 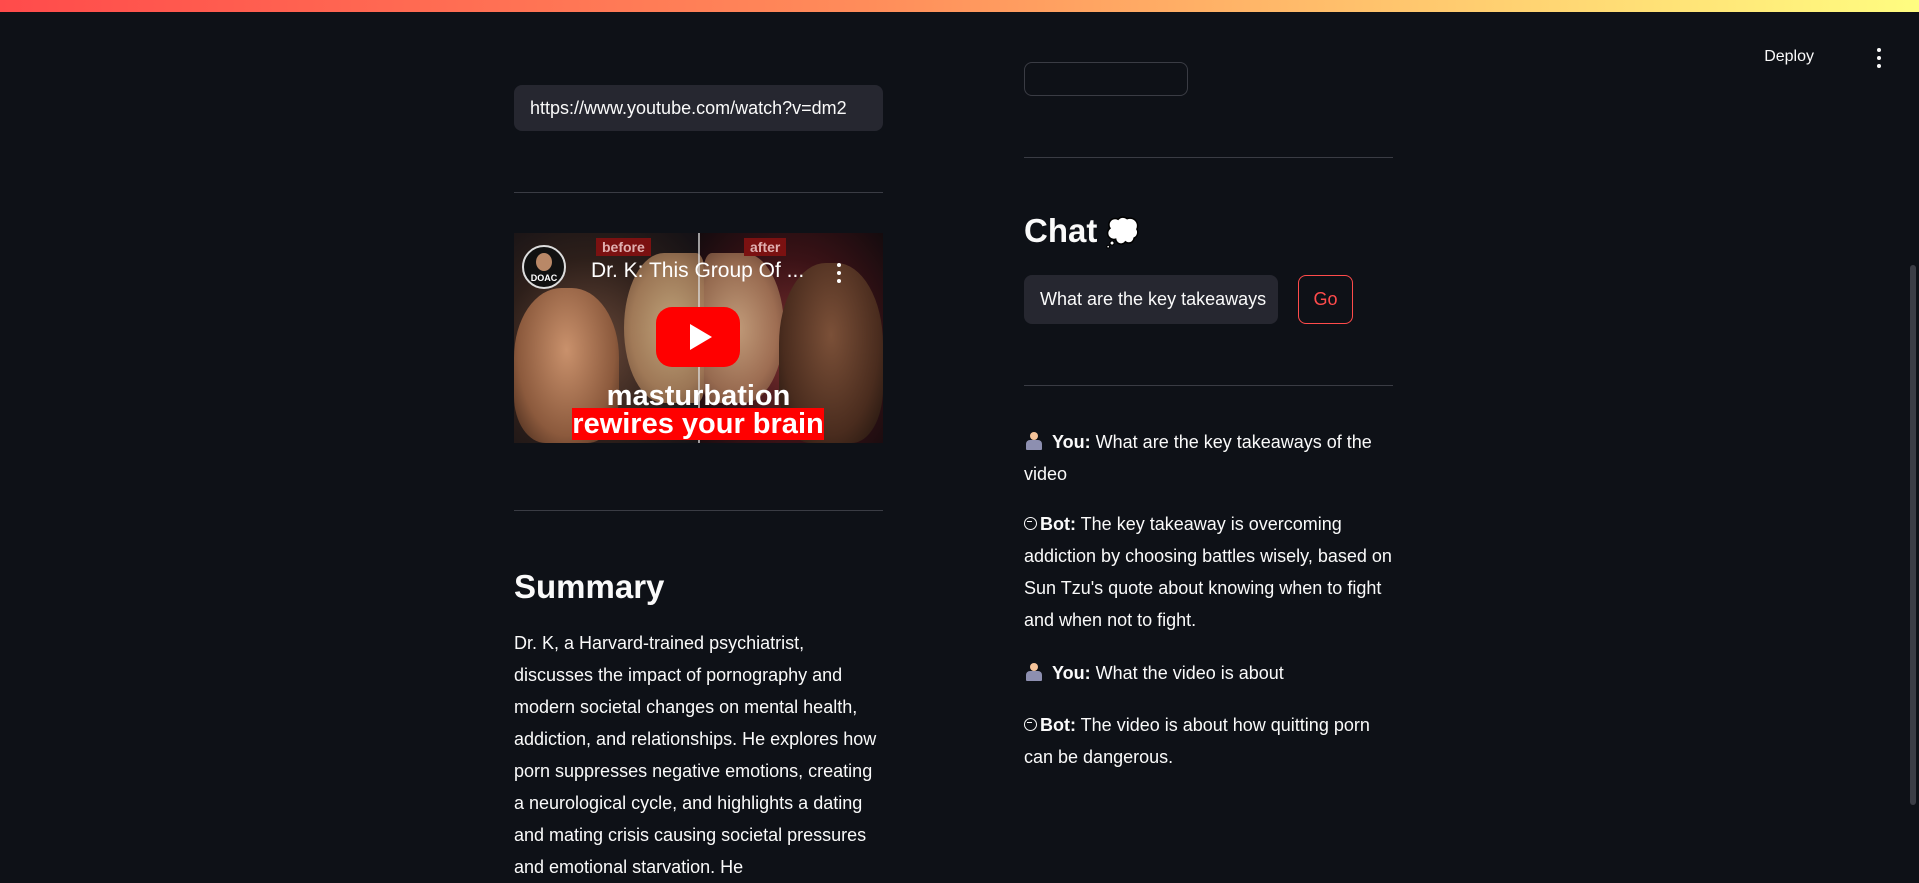 I want to click on partial-button, so click(x=1106, y=79).